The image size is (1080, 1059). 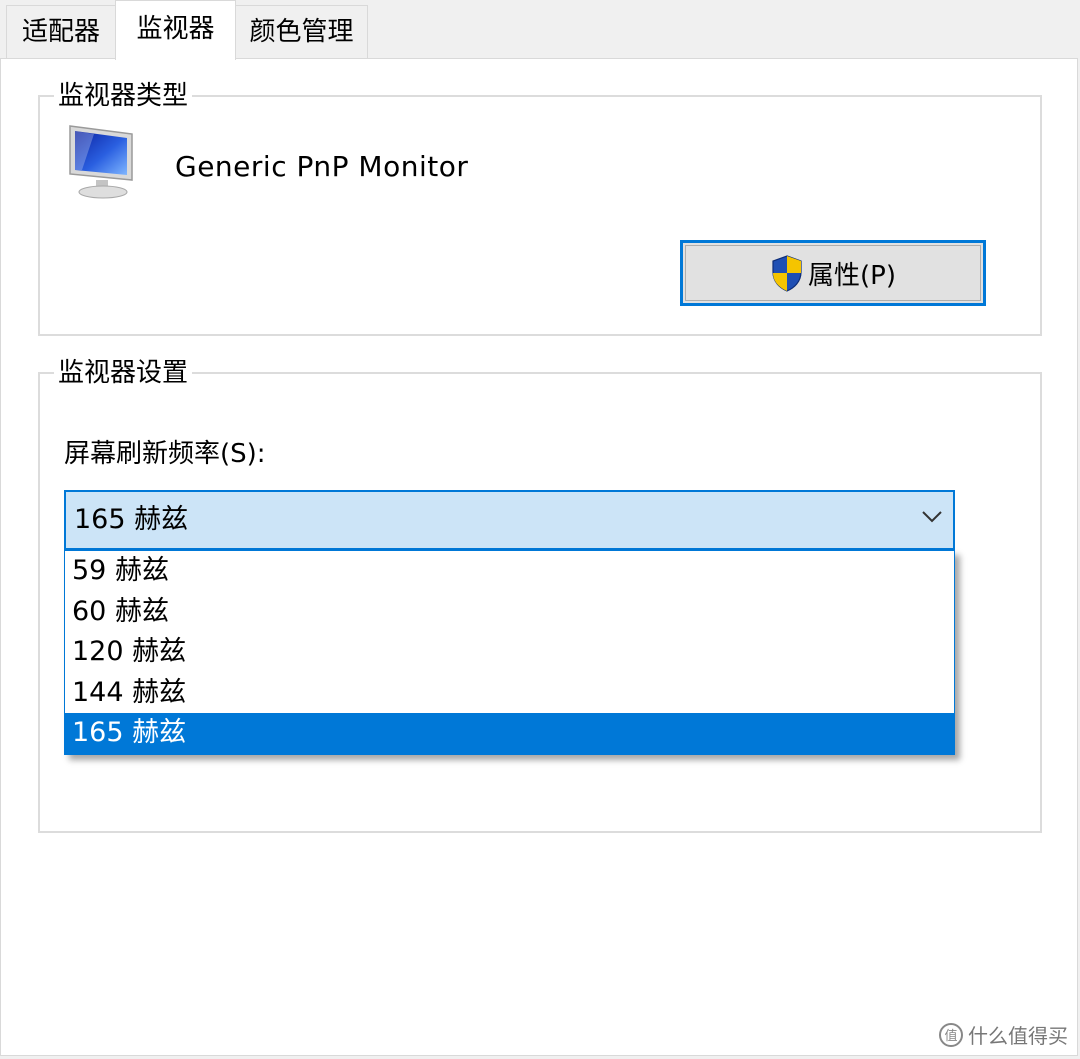 I want to click on monitor-type-group-title: 监视器类型, so click(x=123, y=96).